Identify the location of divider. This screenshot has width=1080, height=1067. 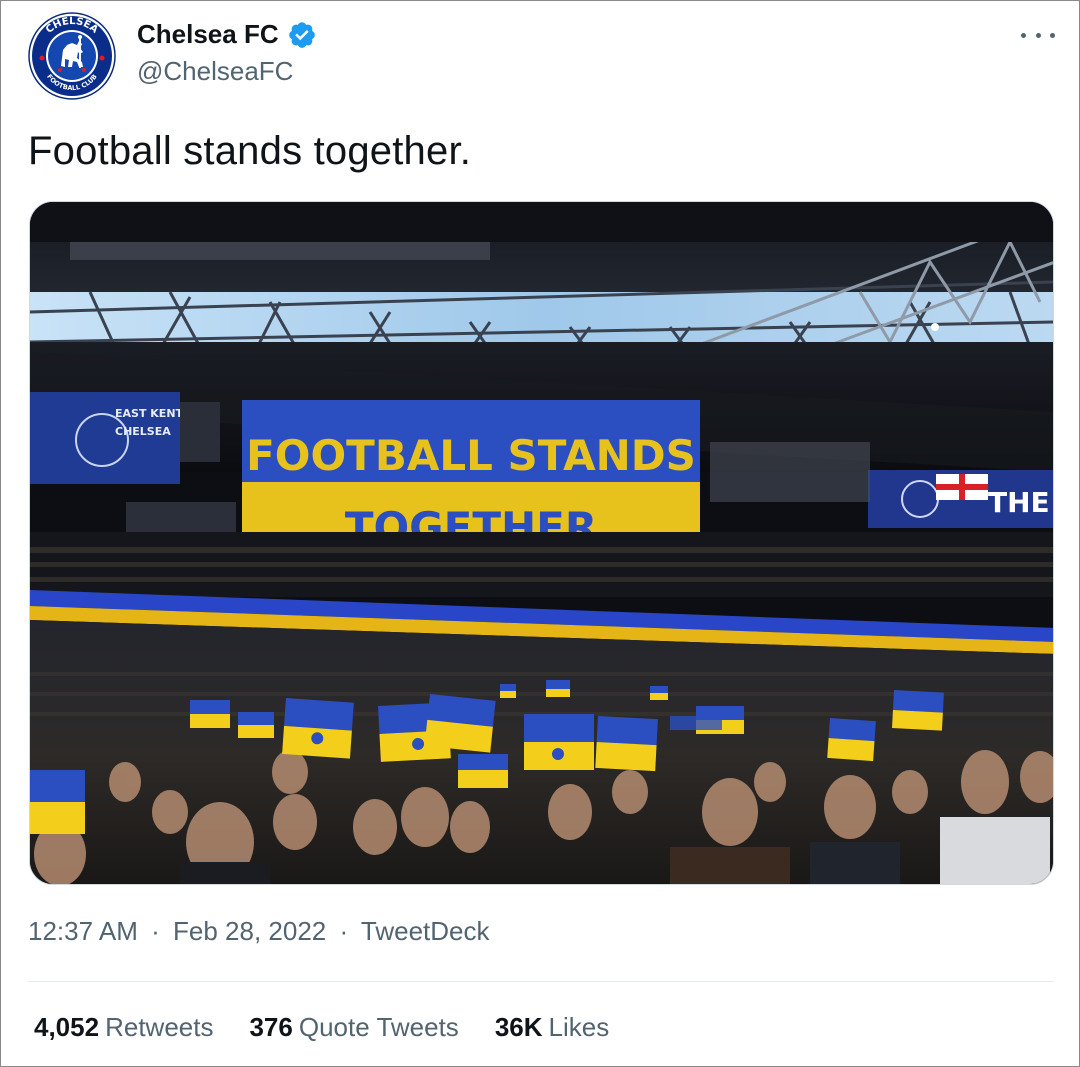
(541, 981).